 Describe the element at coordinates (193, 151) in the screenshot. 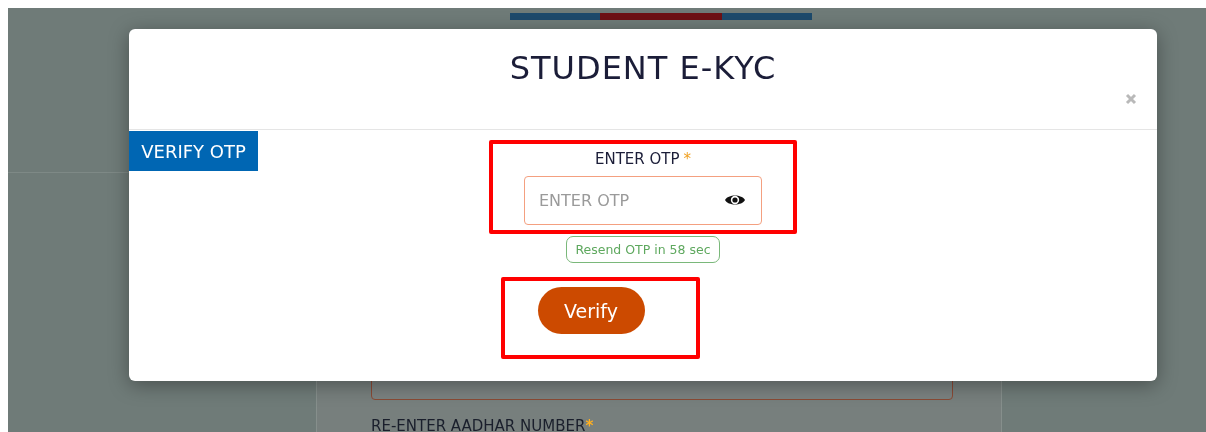

I see `section-tag: VERIFY OTP` at that location.